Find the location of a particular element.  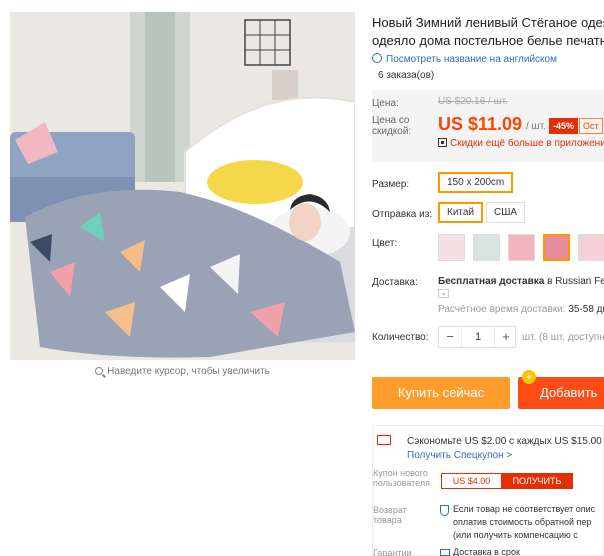

discount-price-label: Цена со скидкой: is located at coordinates (392, 126).